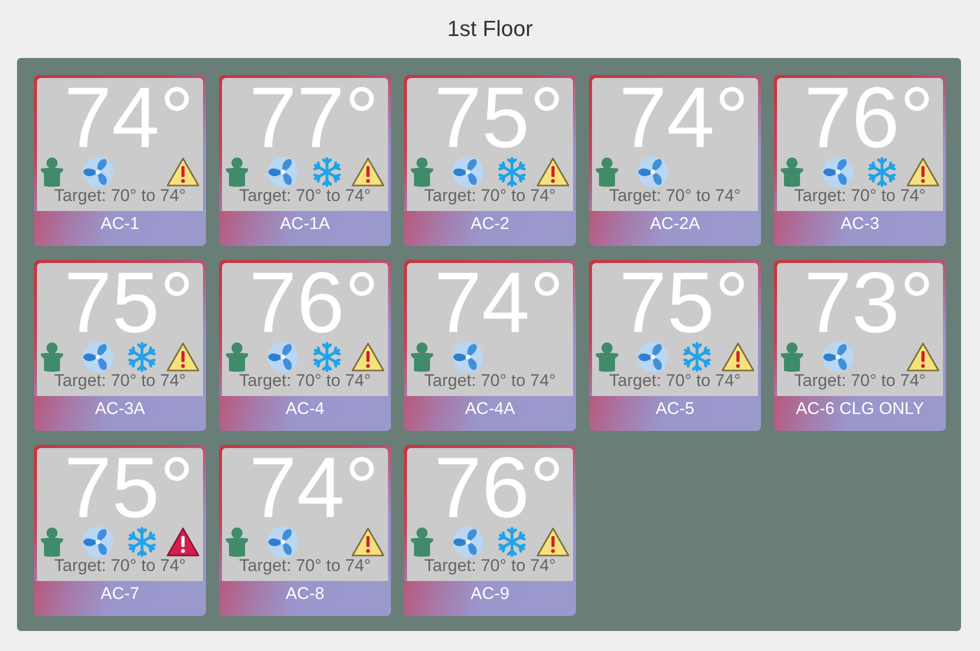  What do you see at coordinates (305, 228) in the screenshot?
I see `unit-name: AC-1A` at bounding box center [305, 228].